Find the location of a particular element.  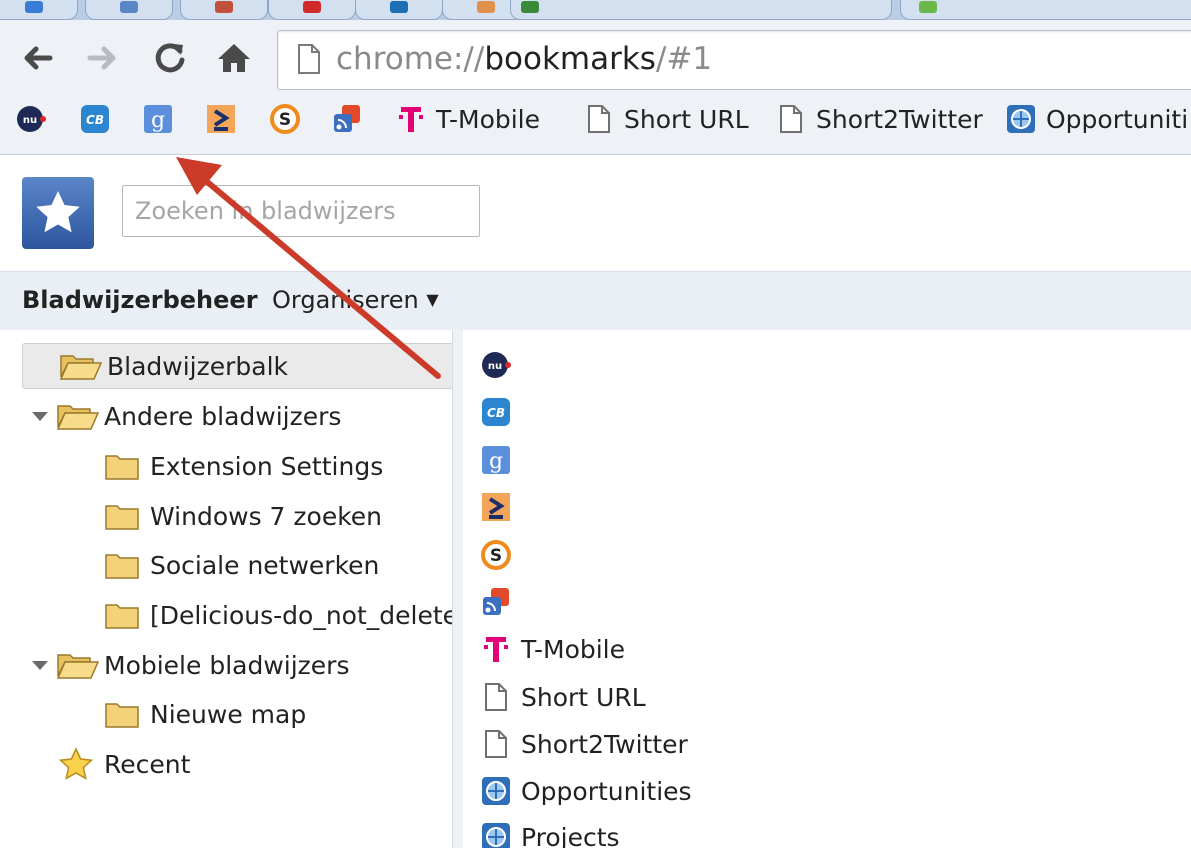

list-item: Short2Twitter is located at coordinates (584, 744).